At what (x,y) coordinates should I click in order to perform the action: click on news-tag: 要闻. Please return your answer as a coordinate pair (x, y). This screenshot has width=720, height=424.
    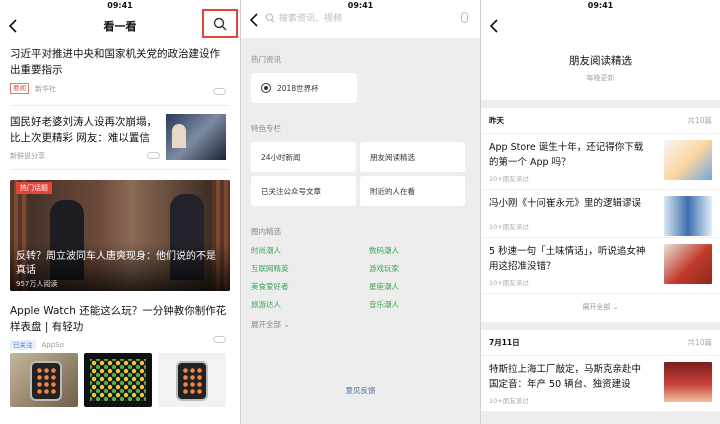
    Looking at the image, I should click on (19, 88).